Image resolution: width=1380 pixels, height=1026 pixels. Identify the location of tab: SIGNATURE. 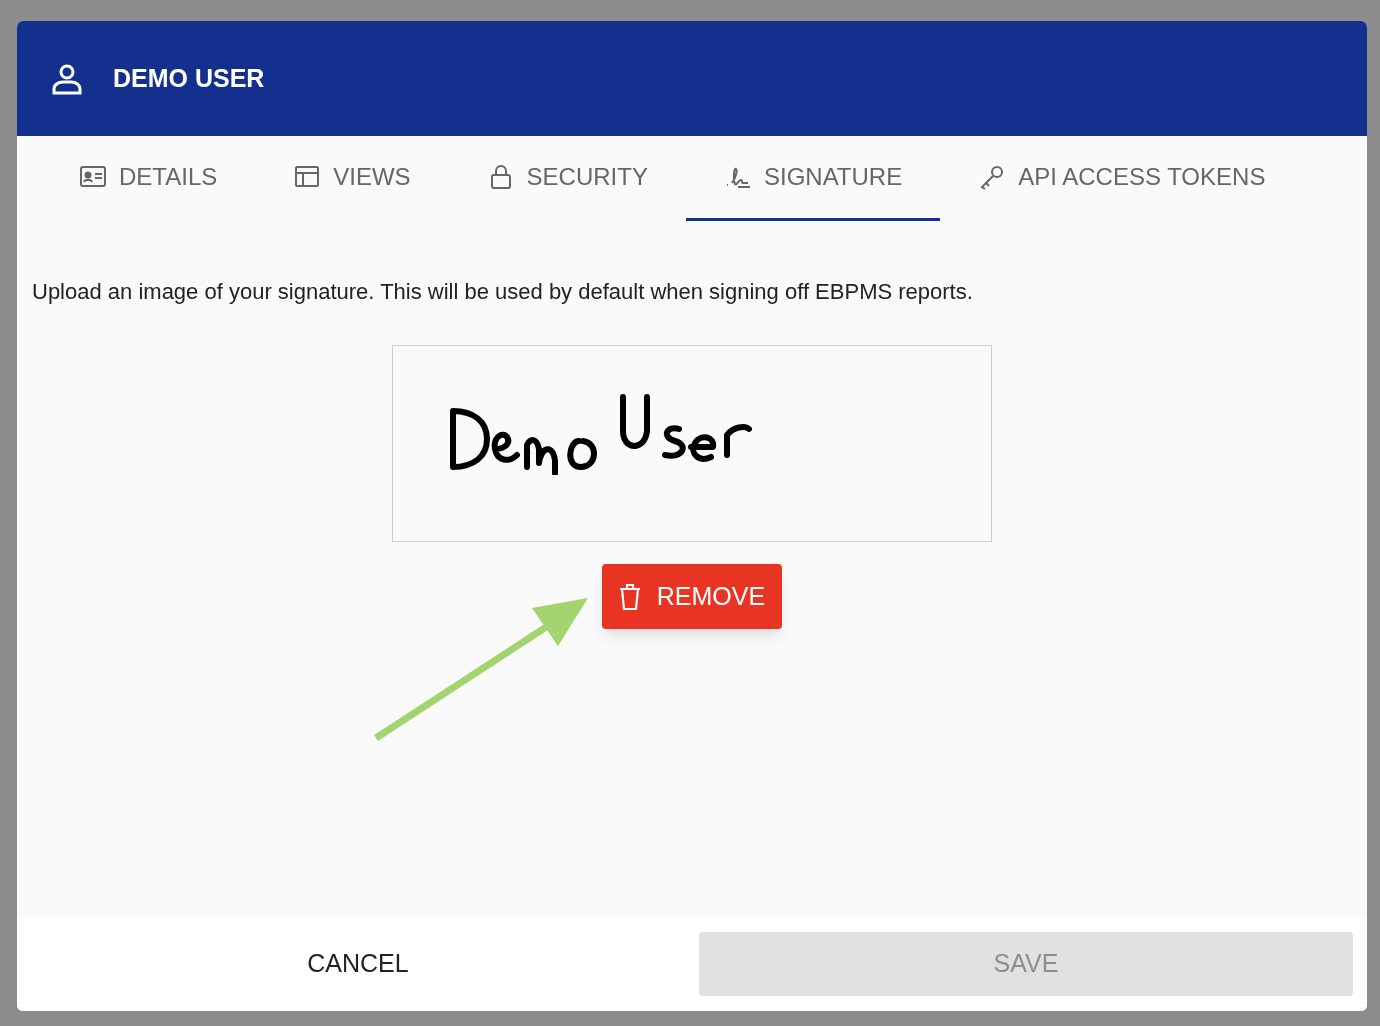
(813, 178).